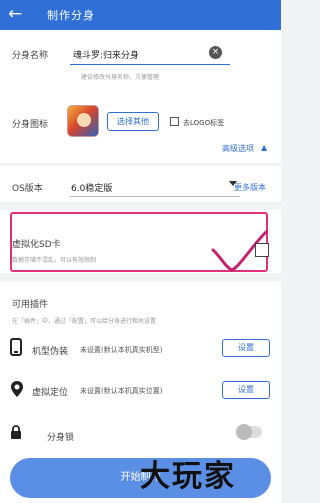  I want to click on clear-input-icon: ×, so click(215, 52).